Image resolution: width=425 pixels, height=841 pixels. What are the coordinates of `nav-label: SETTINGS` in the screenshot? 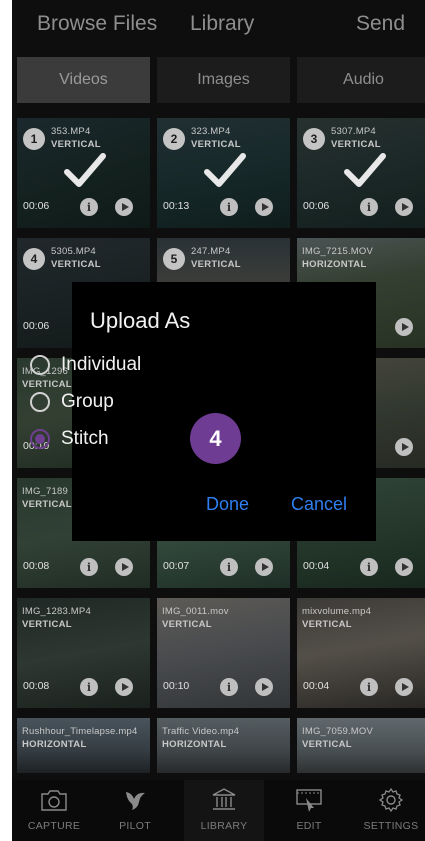 It's located at (391, 826).